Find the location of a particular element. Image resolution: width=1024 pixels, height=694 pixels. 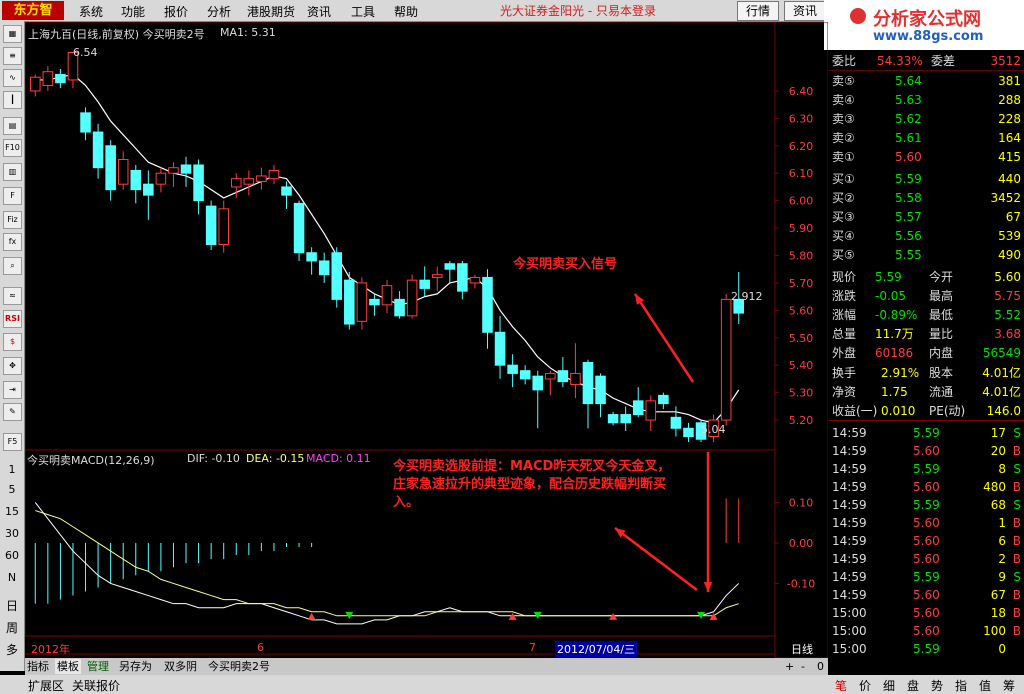

tab-pan: 盘 is located at coordinates (913, 685).